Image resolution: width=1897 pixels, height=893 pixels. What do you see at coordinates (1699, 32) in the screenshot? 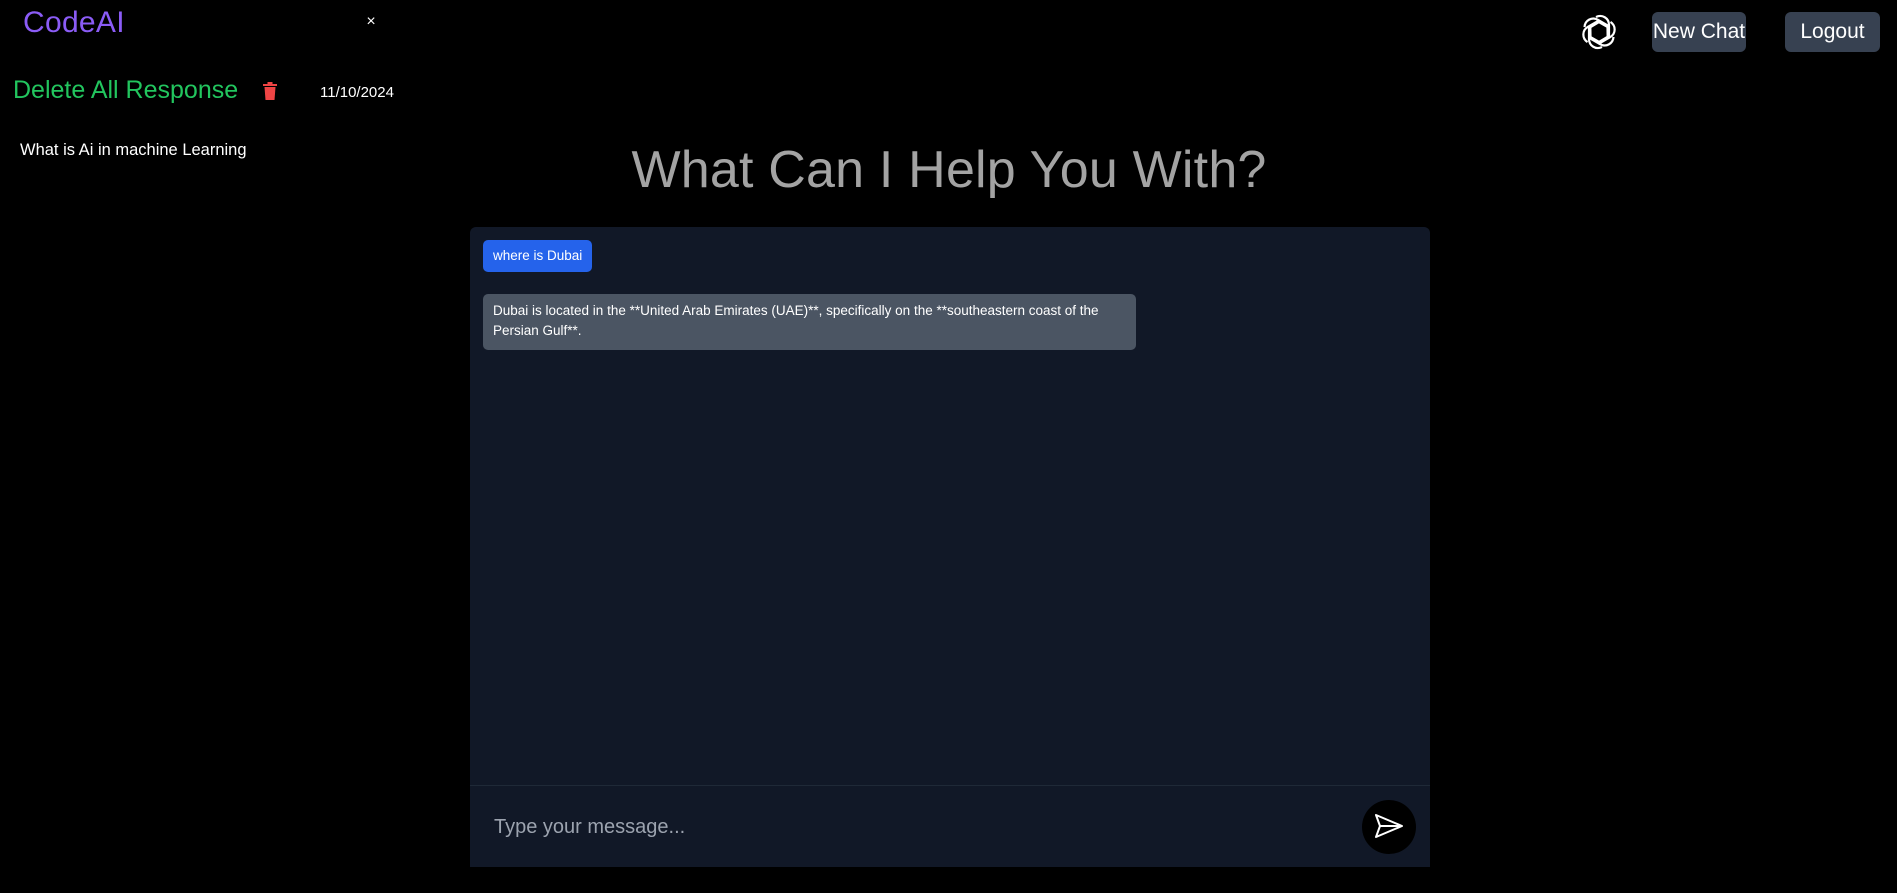
I see `new-chat-button: New Chat` at bounding box center [1699, 32].